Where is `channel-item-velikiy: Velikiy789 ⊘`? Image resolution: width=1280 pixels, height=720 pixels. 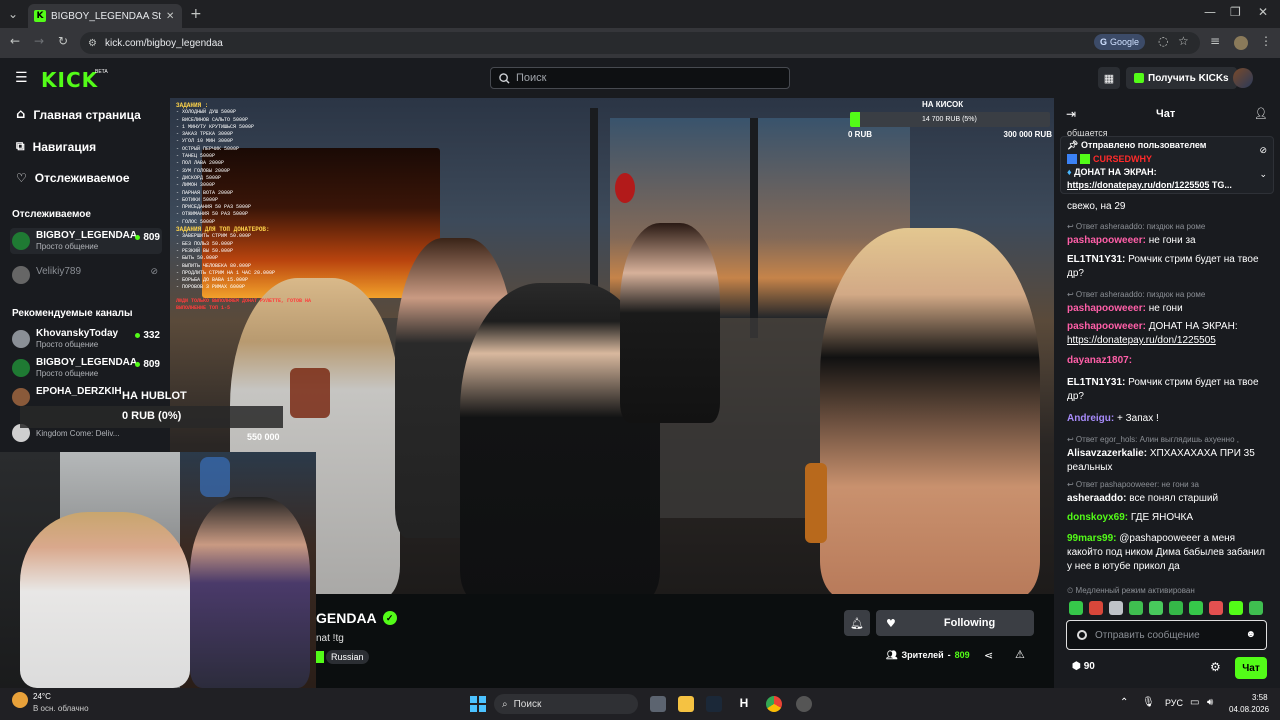
channel-item-velikiy: Velikiy789 ⊘ is located at coordinates (86, 275).